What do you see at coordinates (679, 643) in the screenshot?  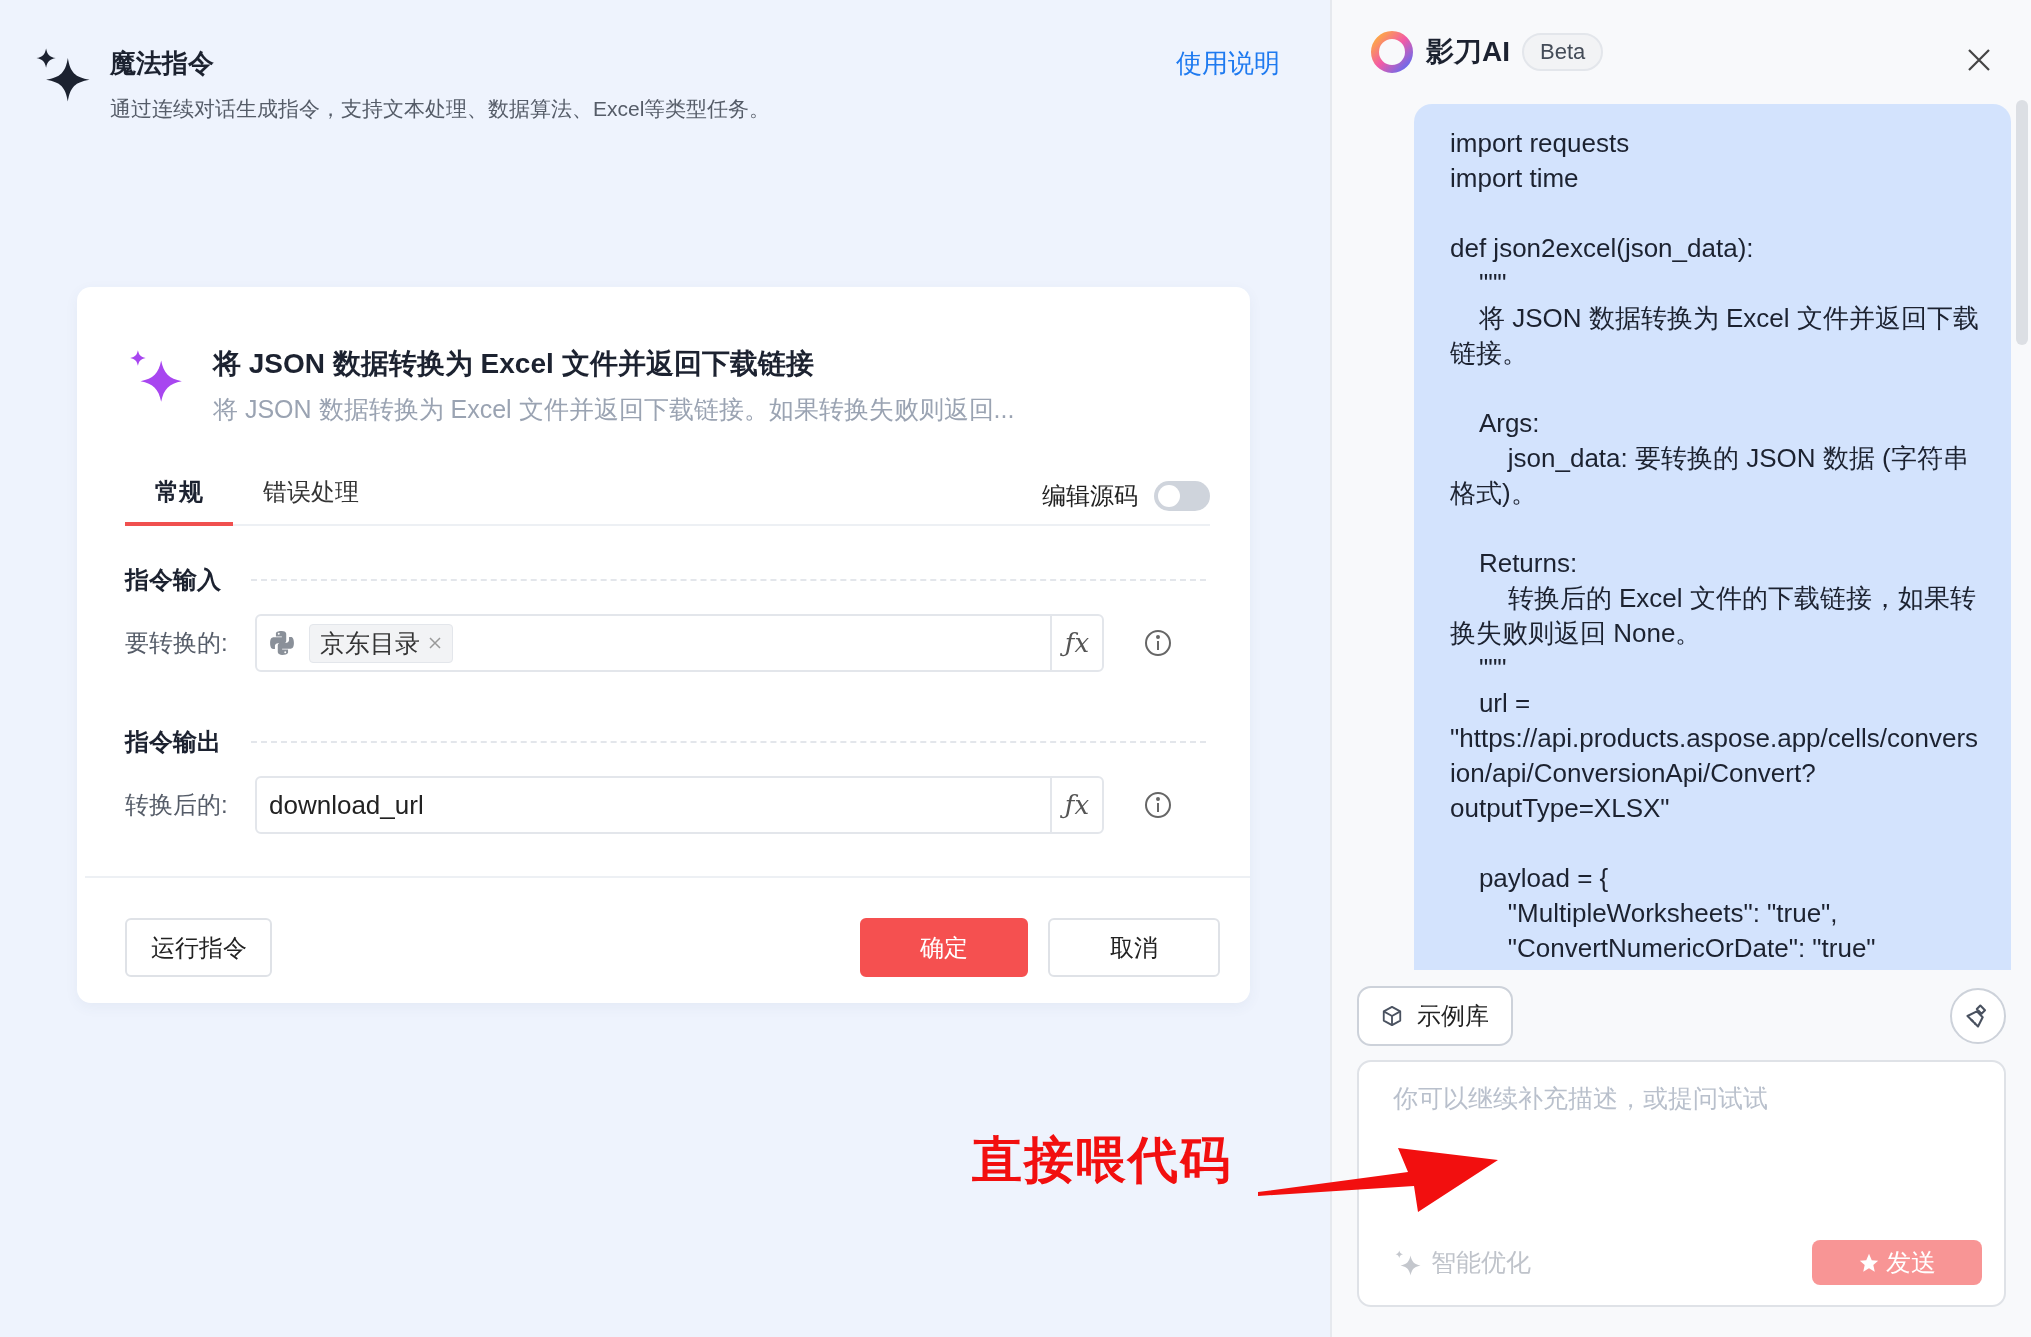 I see `input-field: 京东目录 ƒx` at bounding box center [679, 643].